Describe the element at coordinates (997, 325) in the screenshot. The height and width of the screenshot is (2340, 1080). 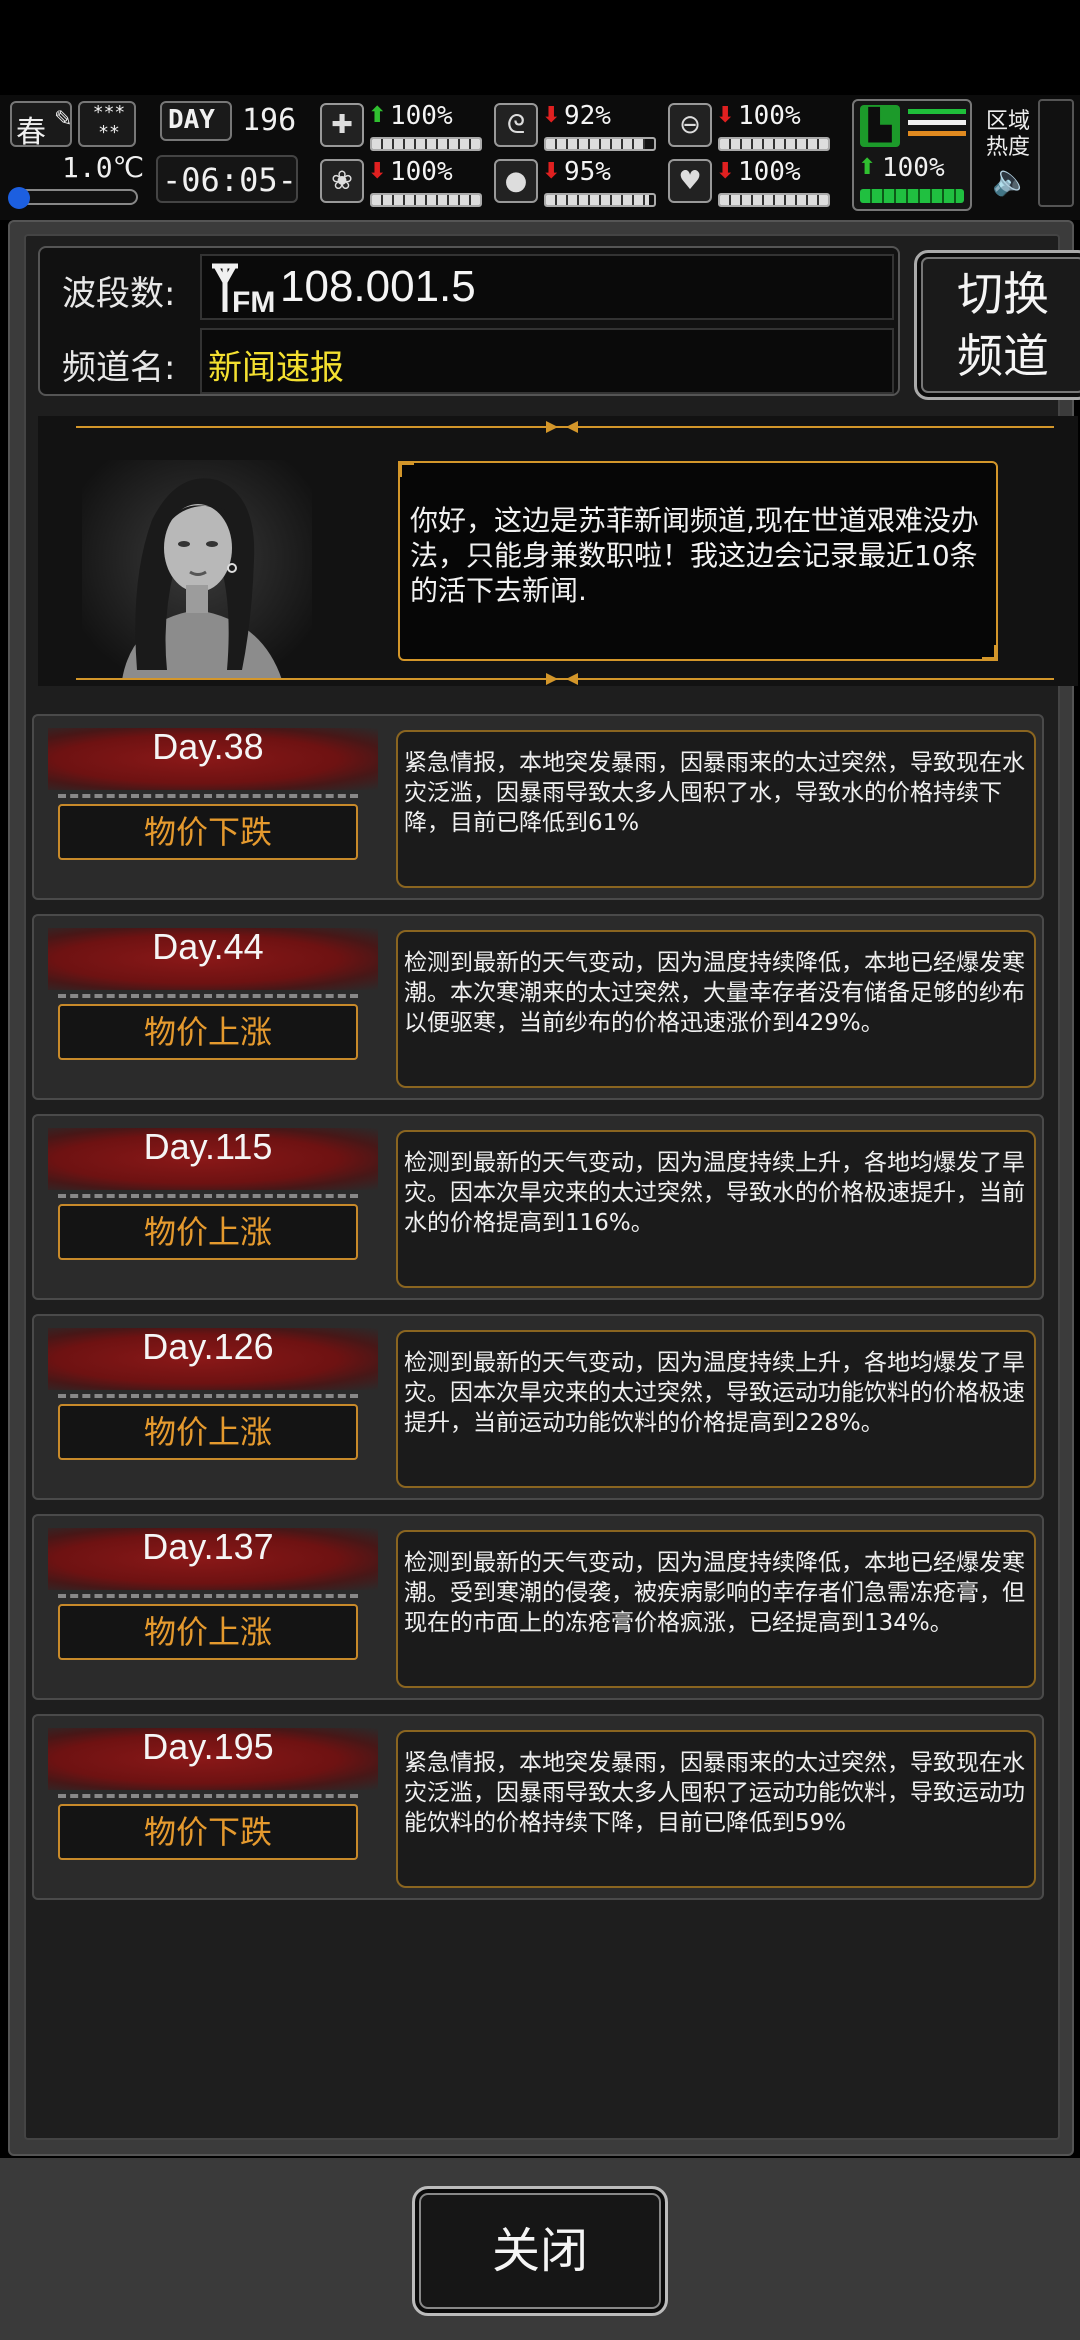
I see `switch-channel-button: 切换 频道` at that location.